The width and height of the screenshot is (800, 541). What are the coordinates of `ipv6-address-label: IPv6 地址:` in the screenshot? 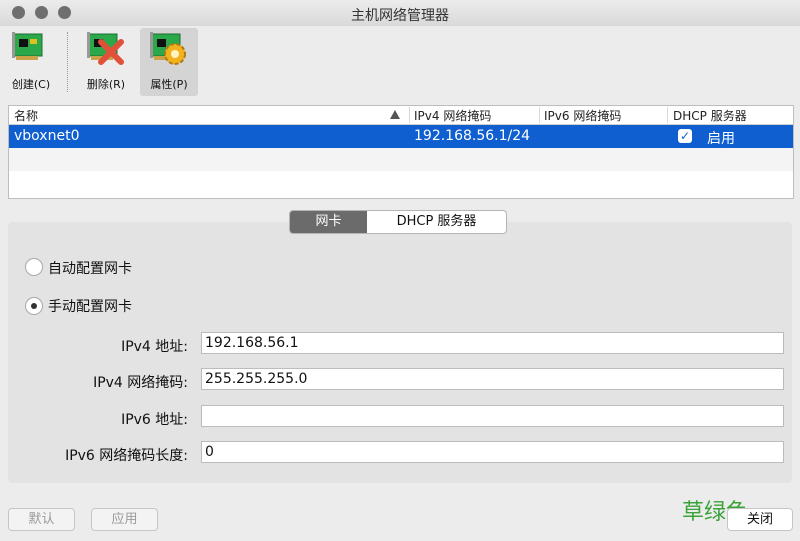 It's located at (154, 420).